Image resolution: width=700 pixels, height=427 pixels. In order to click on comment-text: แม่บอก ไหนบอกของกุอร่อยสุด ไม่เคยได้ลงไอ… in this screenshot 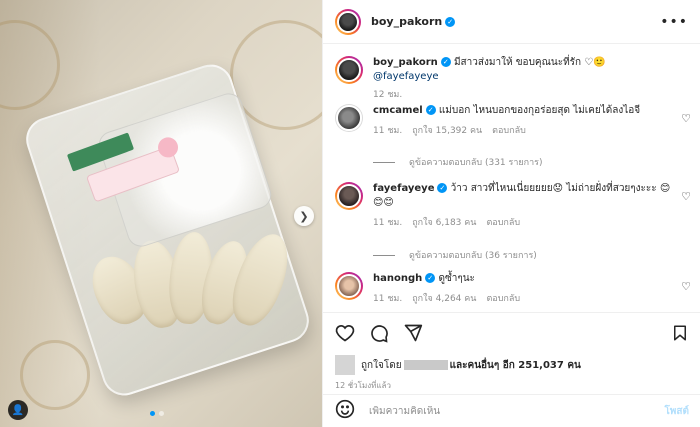, I will do `click(539, 110)`.